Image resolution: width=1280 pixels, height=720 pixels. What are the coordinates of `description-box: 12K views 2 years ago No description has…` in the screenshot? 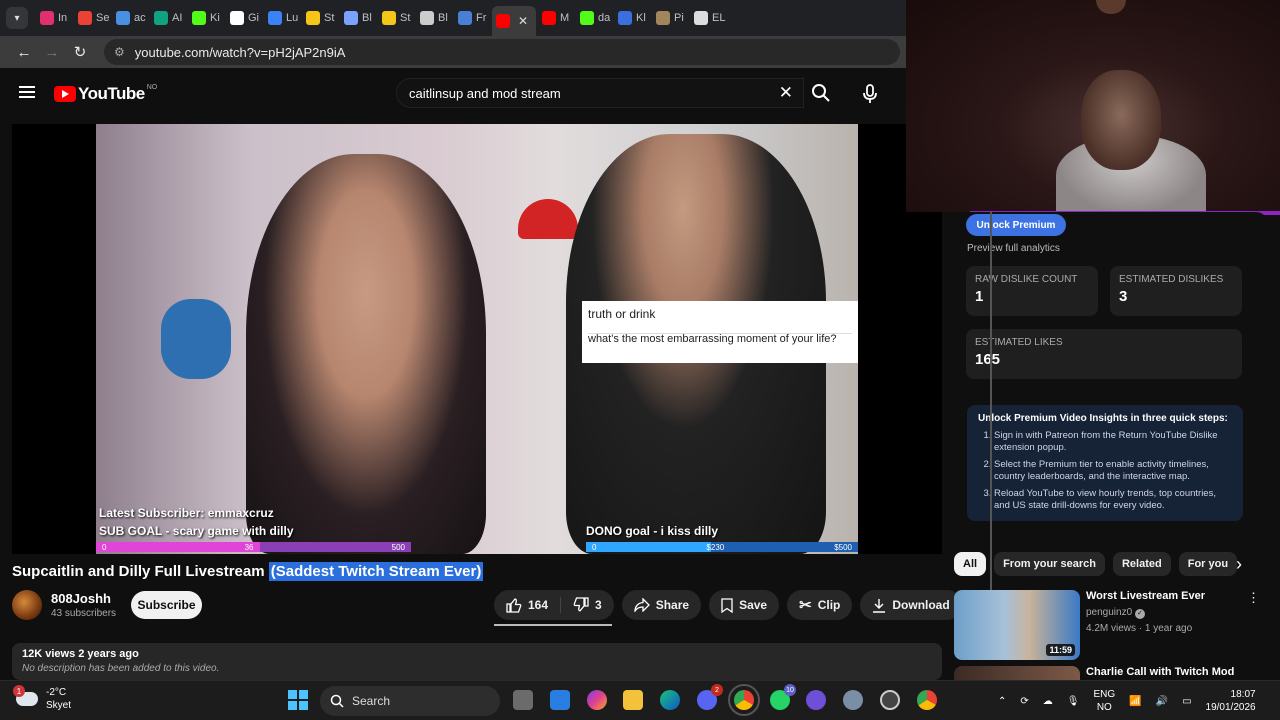 It's located at (477, 661).